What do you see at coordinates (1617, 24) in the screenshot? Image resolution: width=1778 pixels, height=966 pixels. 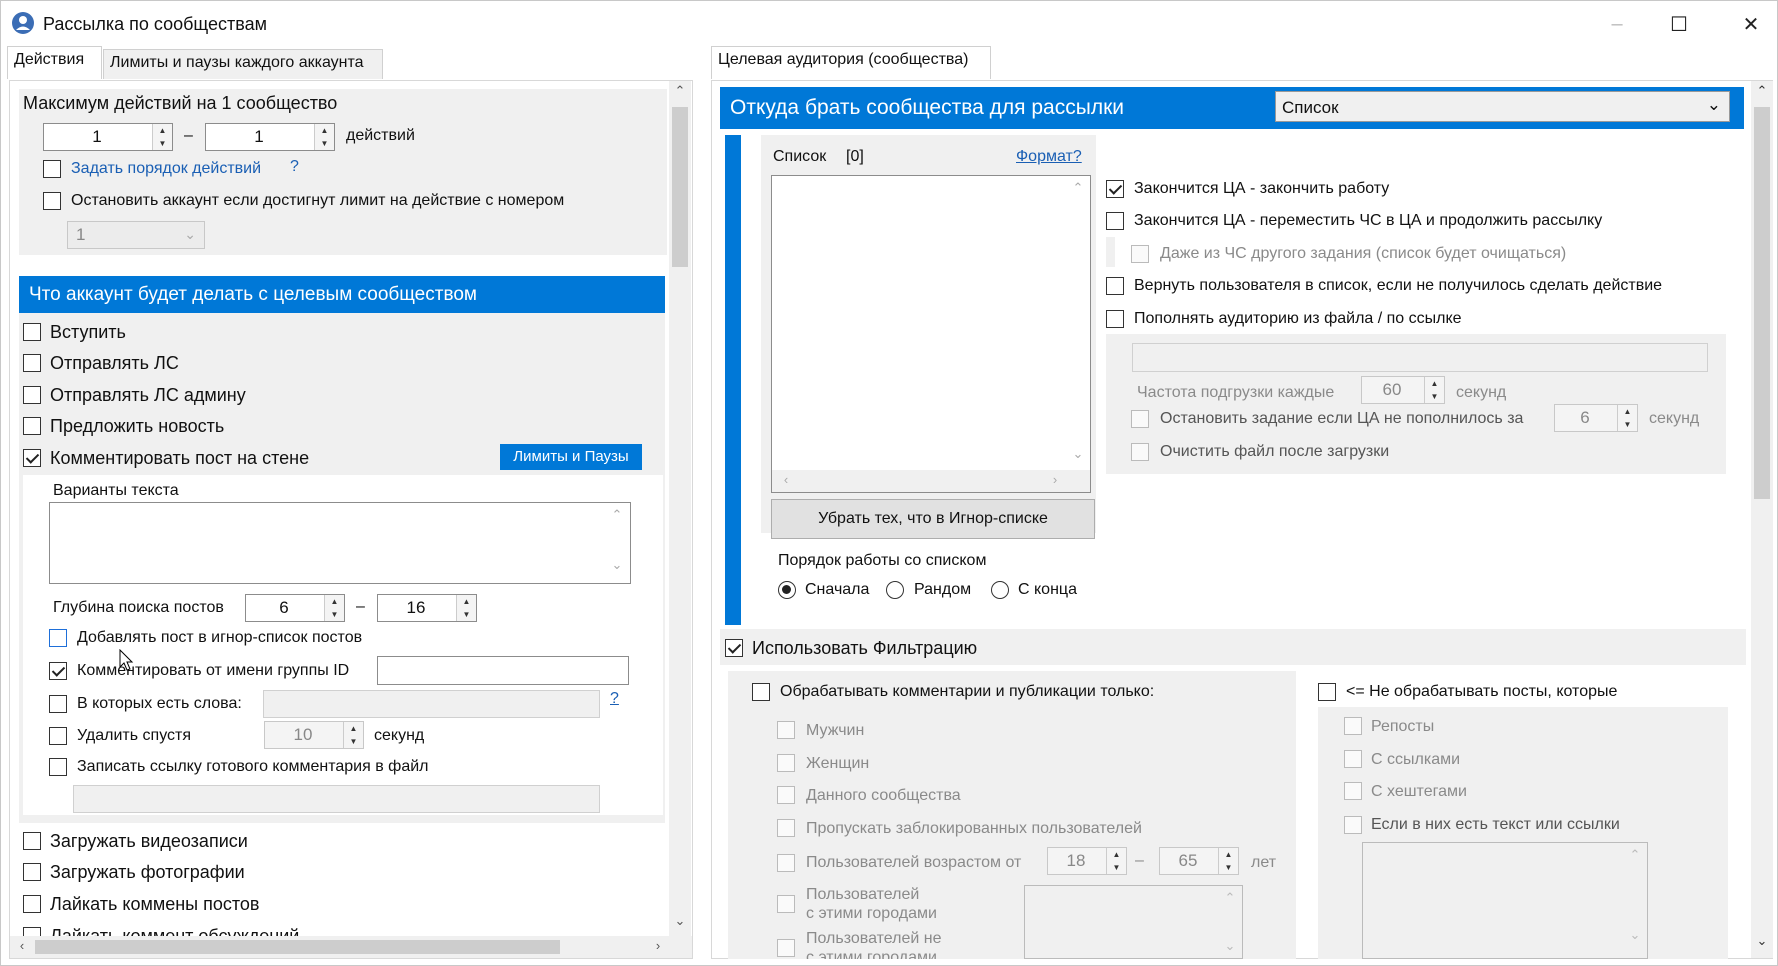 I see `minimize-button: –` at bounding box center [1617, 24].